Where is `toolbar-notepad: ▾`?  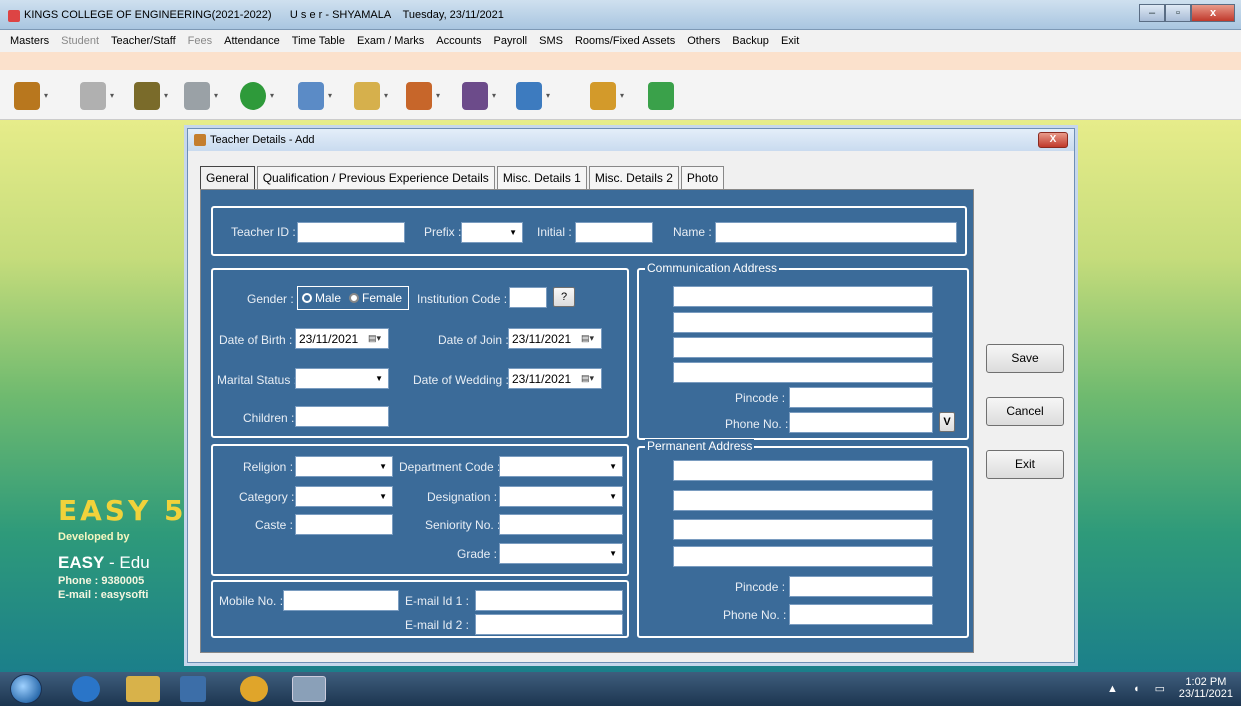
toolbar-notepad: ▾ is located at coordinates (373, 96).